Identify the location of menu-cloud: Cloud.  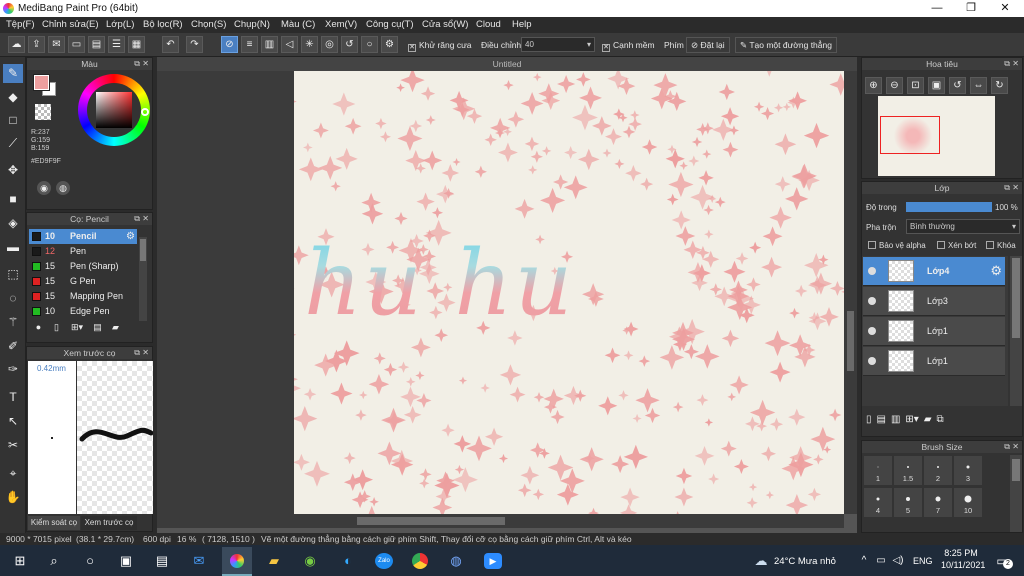
(488, 24).